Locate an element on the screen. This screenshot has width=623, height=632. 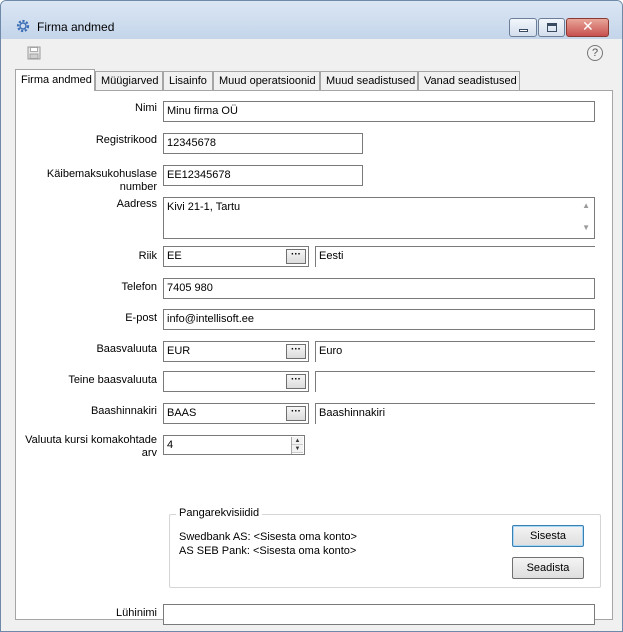
name-field: Minu firma OÜ is located at coordinates (379, 111).